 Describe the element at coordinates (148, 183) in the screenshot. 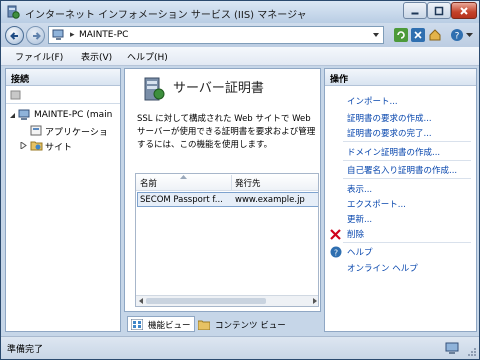

I see `column-header-name: 名前` at that location.